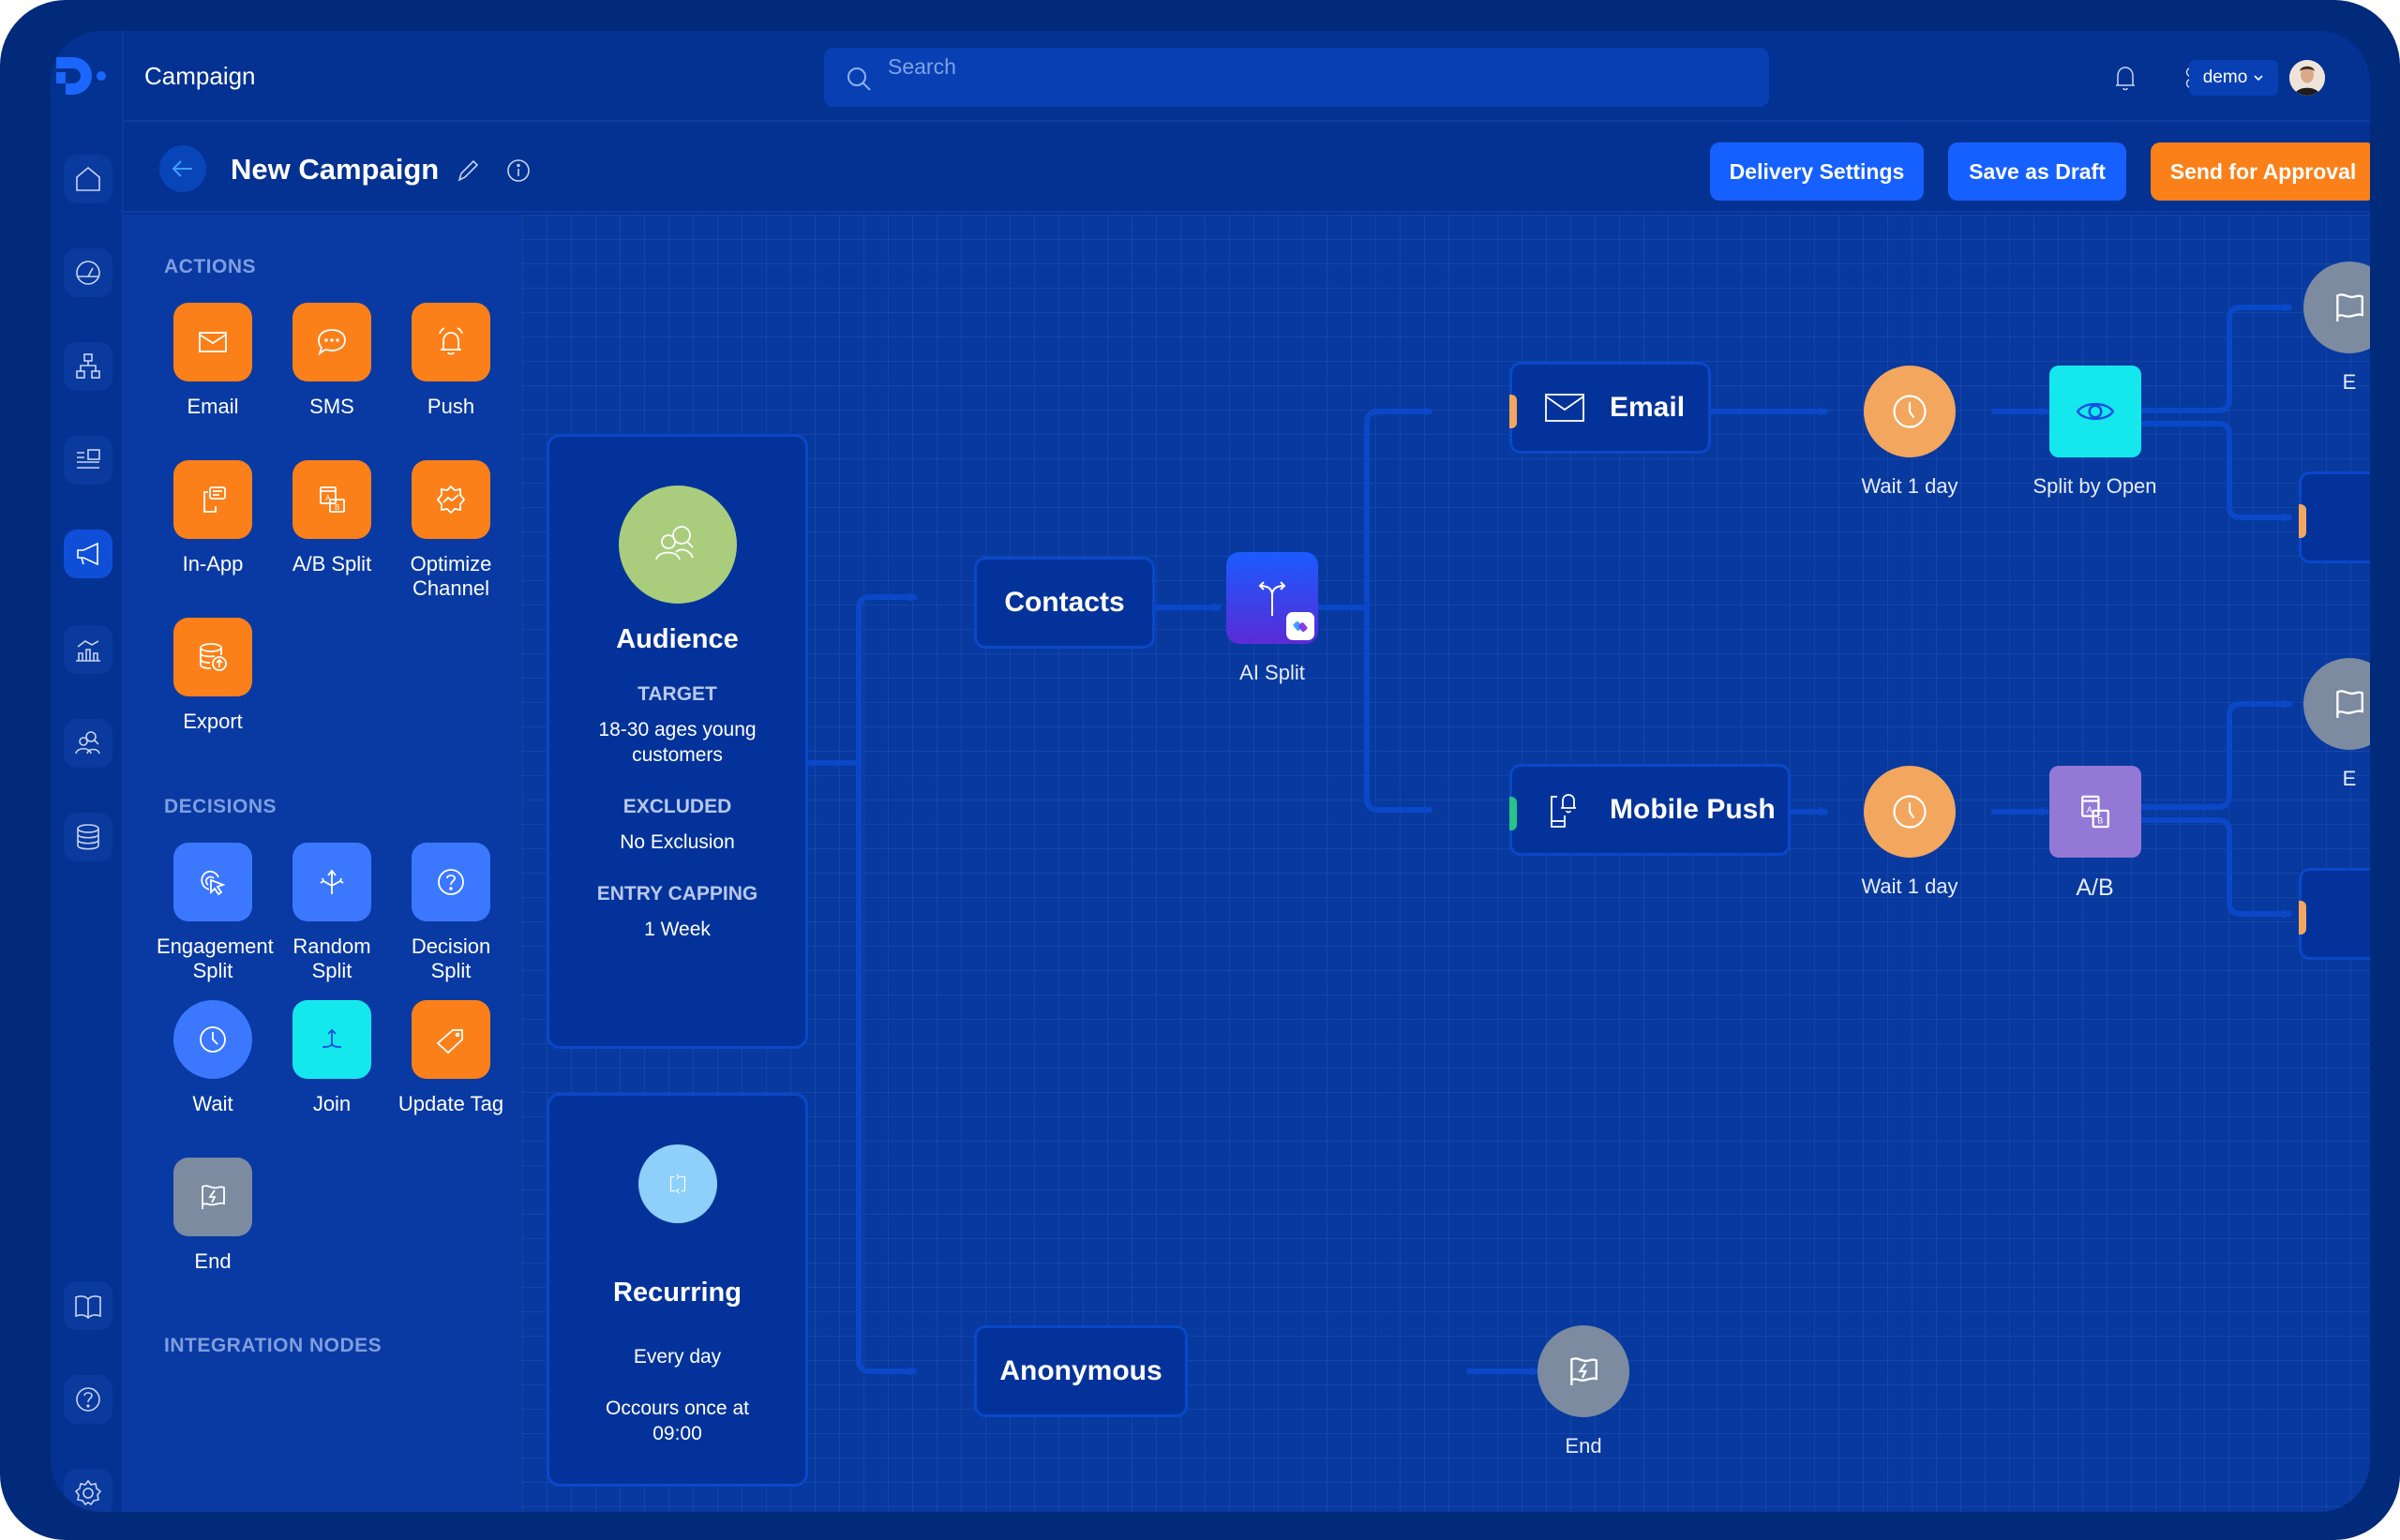  I want to click on bell-icon, so click(2125, 79).